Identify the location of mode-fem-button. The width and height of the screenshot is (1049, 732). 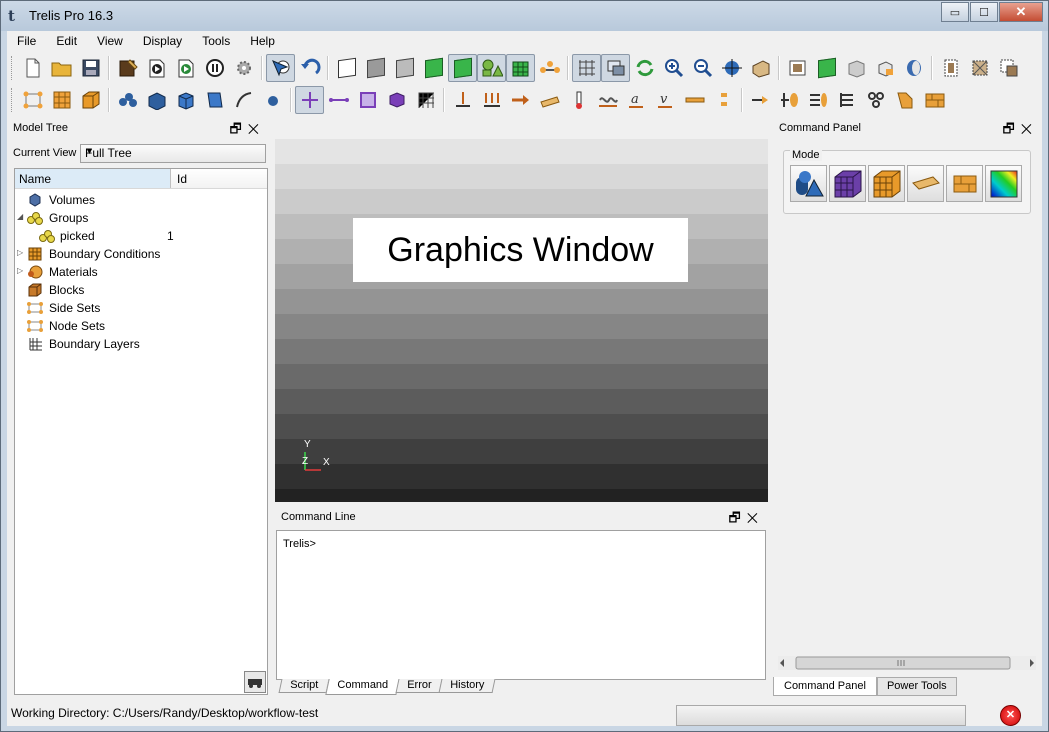
(886, 183).